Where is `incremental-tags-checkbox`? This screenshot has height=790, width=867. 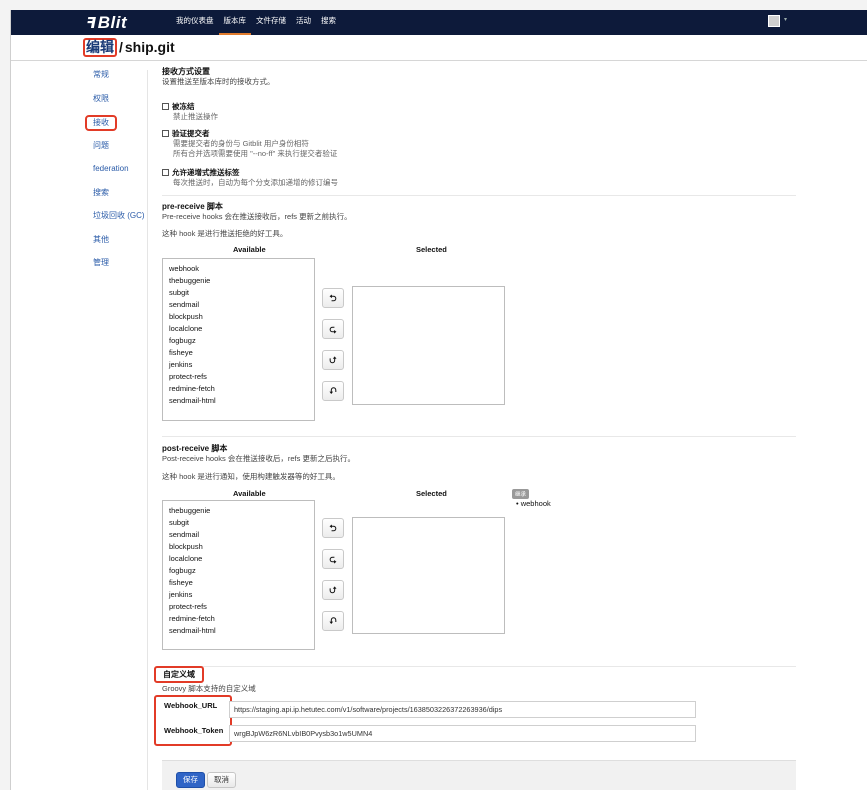
incremental-tags-checkbox is located at coordinates (165, 172).